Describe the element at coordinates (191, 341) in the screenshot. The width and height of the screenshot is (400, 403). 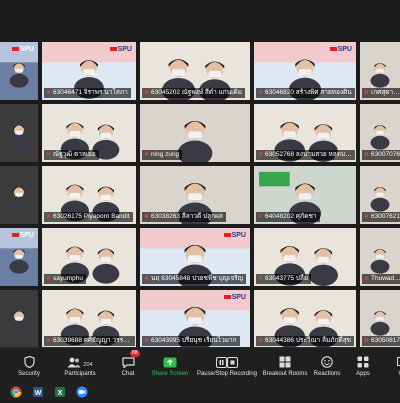
I see `participant-name-label: ✖63043995 ปรียนุช เรียนไวมาก` at that location.